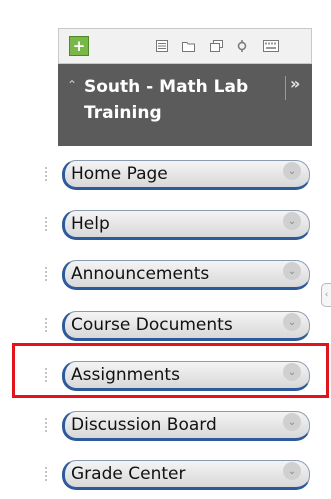 The image size is (331, 499). I want to click on collapse-menu-button: », so click(295, 83).